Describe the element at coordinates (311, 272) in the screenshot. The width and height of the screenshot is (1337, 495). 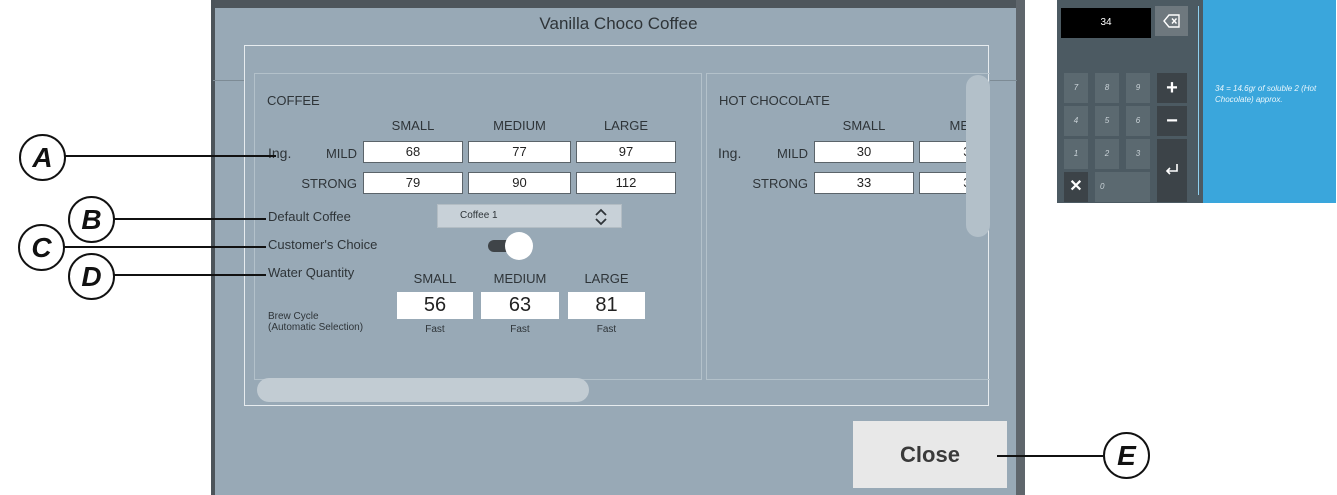
I see `water-quantity-label: Water Quantity` at that location.